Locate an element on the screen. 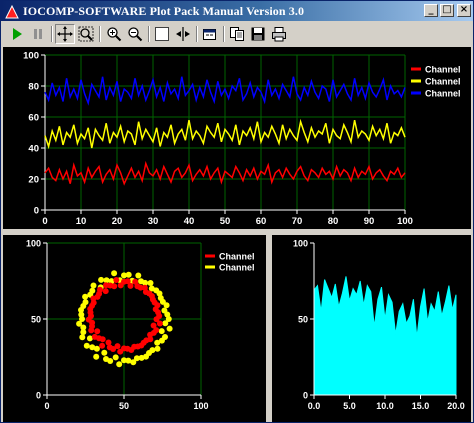 The height and width of the screenshot is (423, 474). y-tick-label: 60 is located at coordinates (33, 118).